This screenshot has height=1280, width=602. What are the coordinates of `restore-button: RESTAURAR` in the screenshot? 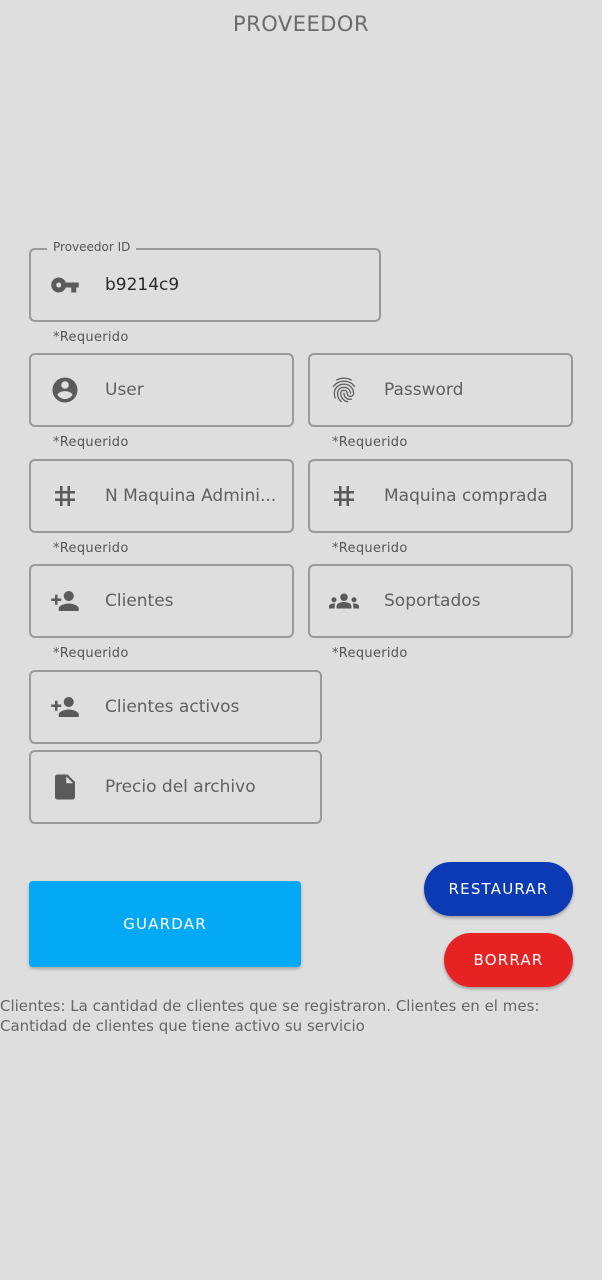 It's located at (498, 889).